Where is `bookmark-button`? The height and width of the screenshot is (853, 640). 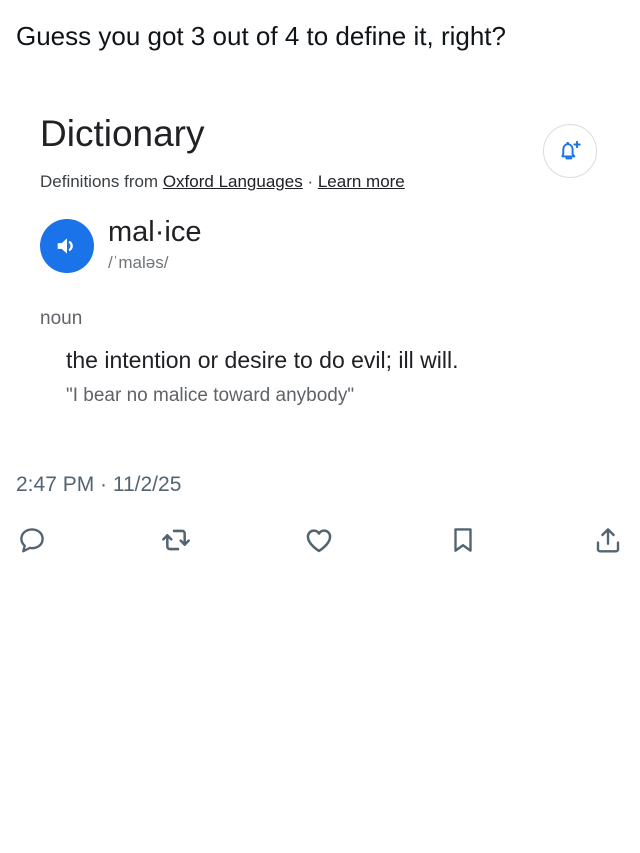 bookmark-button is located at coordinates (463, 540).